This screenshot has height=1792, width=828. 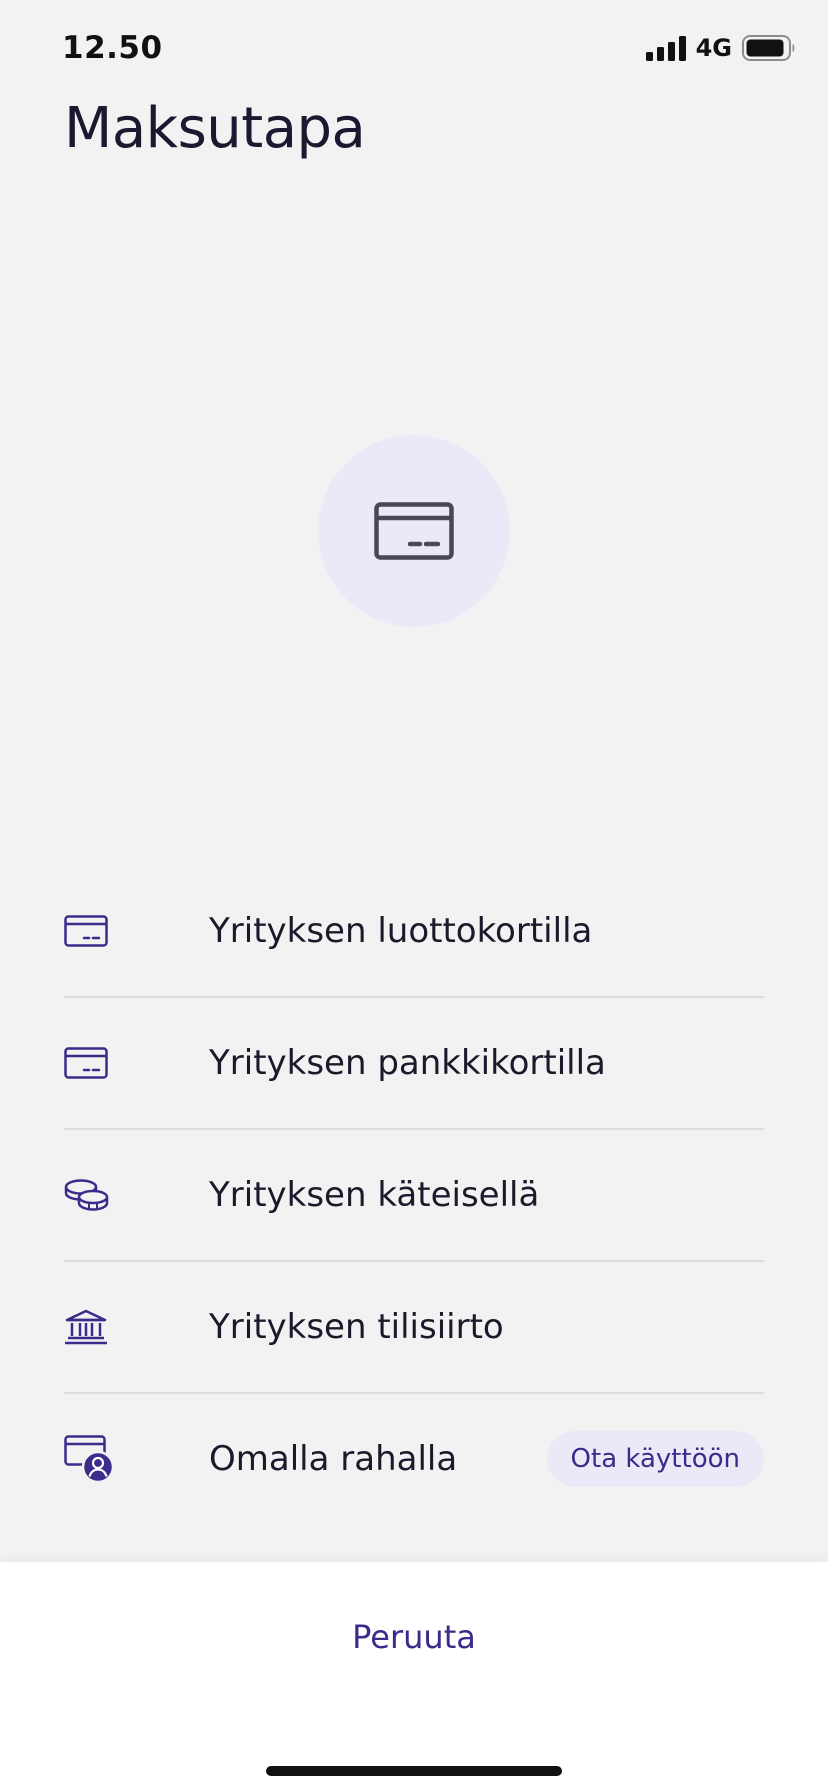 What do you see at coordinates (768, 48) in the screenshot?
I see `battery-icon` at bounding box center [768, 48].